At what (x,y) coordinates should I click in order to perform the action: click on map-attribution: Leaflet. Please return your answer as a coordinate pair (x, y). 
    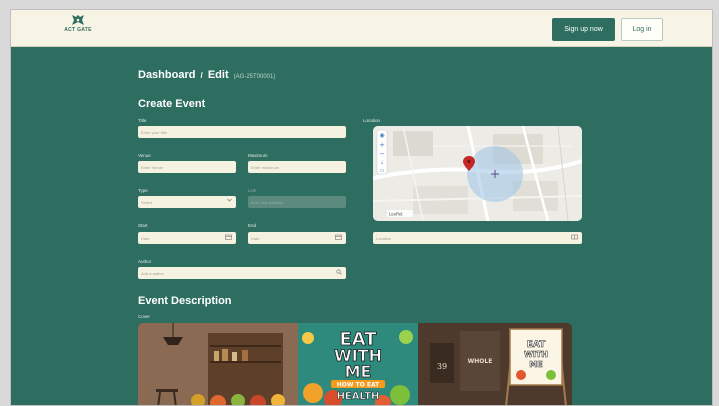
    Looking at the image, I should click on (396, 214).